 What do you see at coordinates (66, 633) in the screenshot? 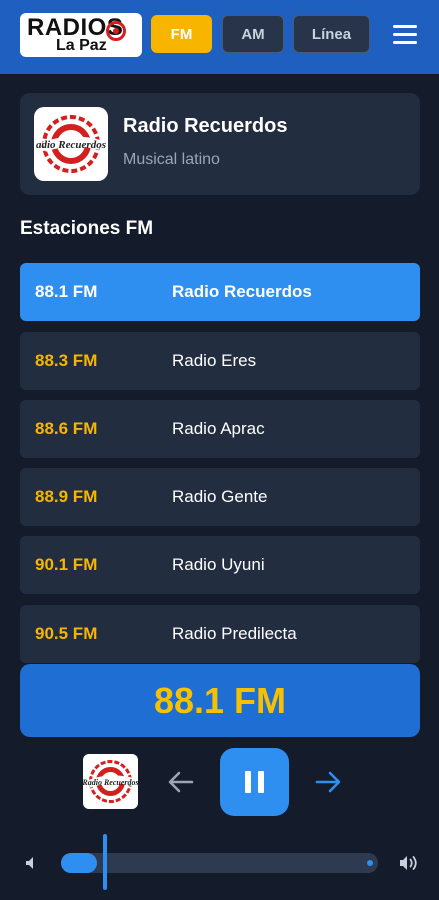
I see `station-frequency: 90.5 FM` at bounding box center [66, 633].